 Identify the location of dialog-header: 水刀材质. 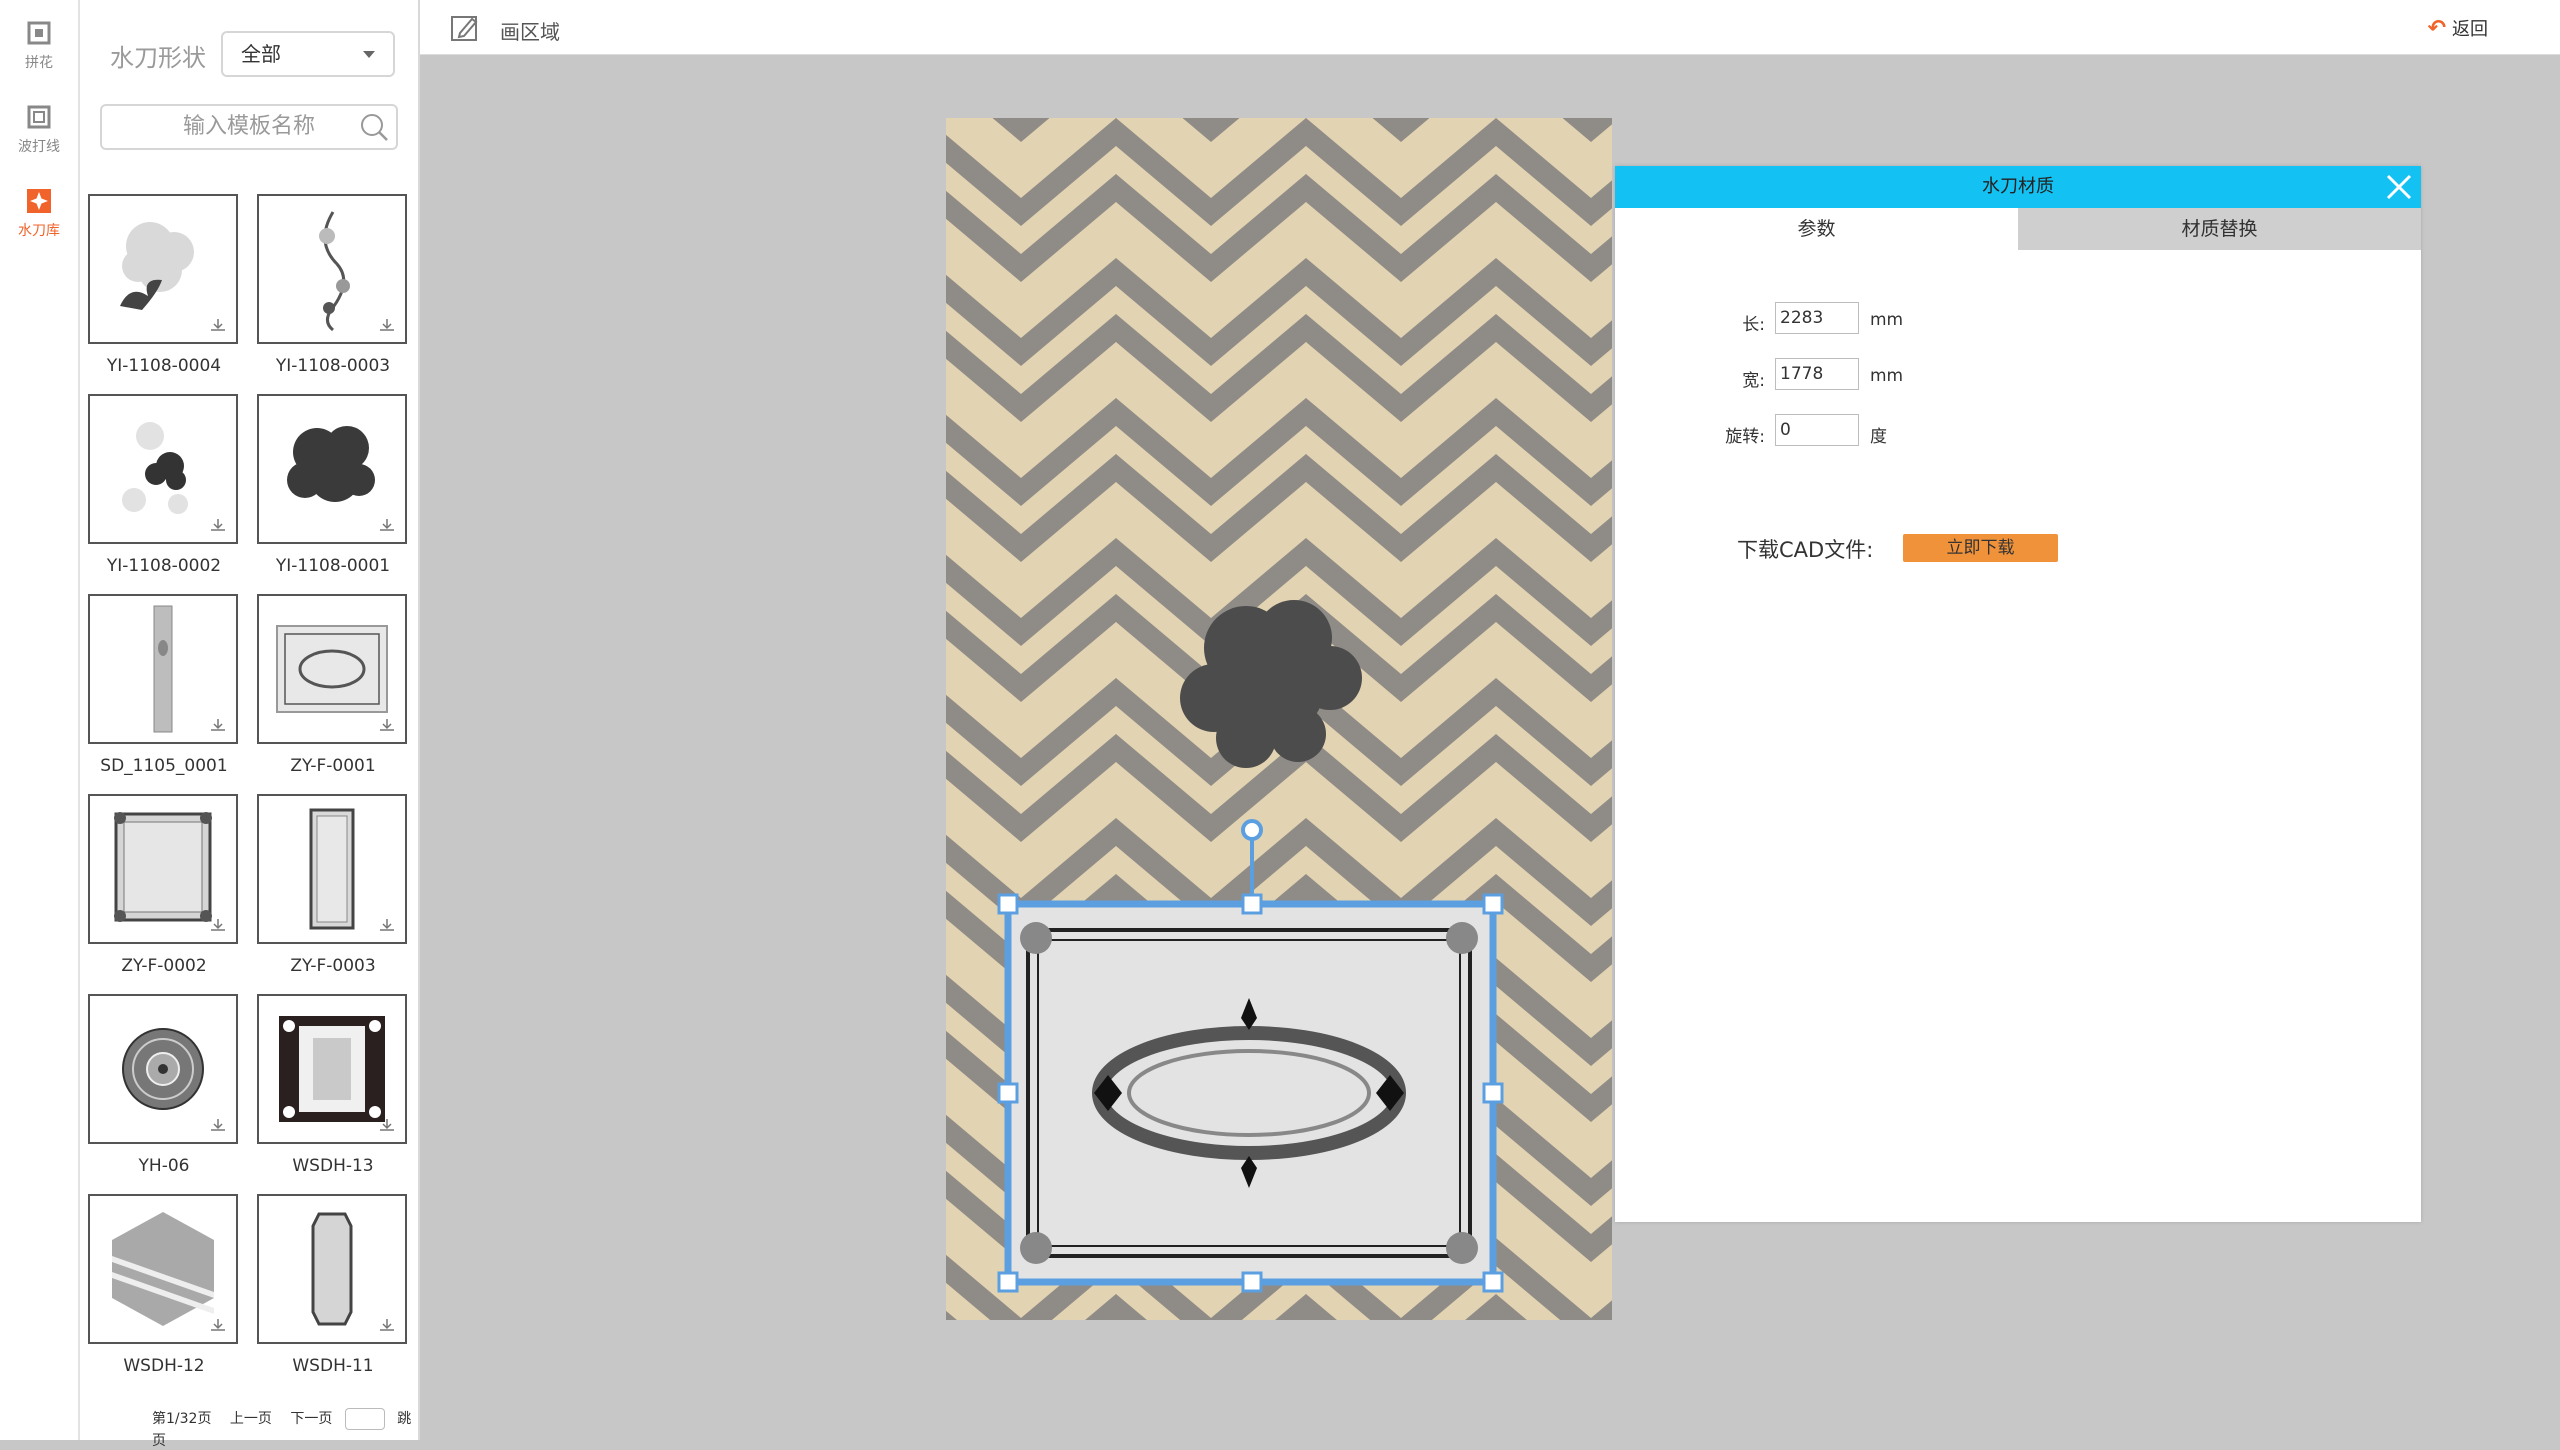
(2018, 187).